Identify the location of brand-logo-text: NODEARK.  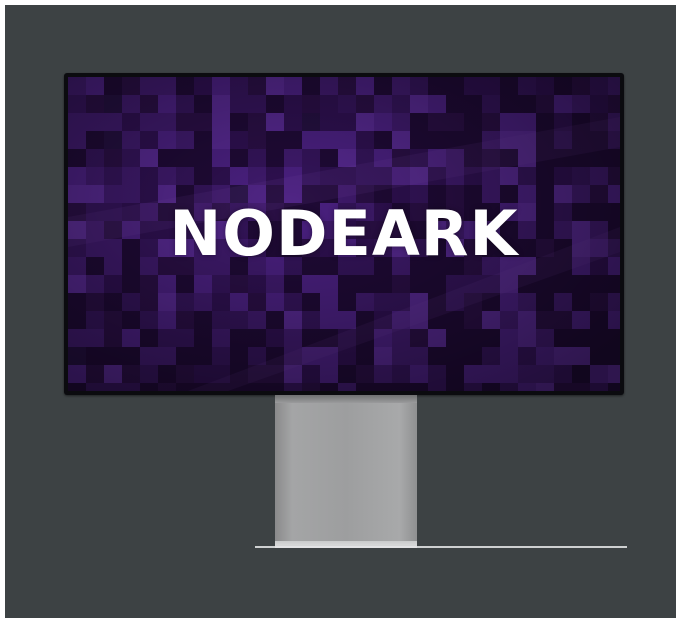
(344, 233).